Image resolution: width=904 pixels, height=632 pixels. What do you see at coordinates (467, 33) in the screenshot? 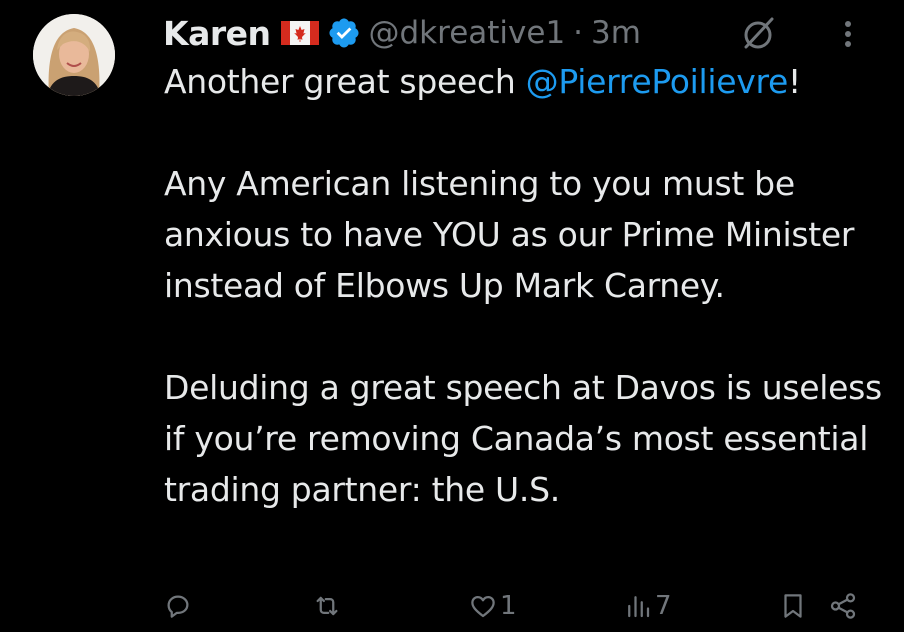
I see `author-handle: @dkreative1` at bounding box center [467, 33].